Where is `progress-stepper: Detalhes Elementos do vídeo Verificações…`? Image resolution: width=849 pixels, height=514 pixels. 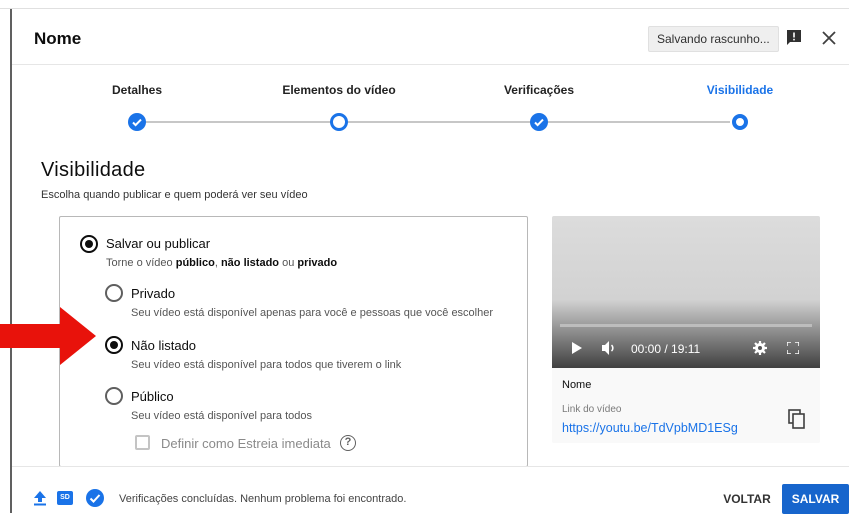 progress-stepper: Detalhes Elementos do vídeo Verificações… is located at coordinates (430, 101).